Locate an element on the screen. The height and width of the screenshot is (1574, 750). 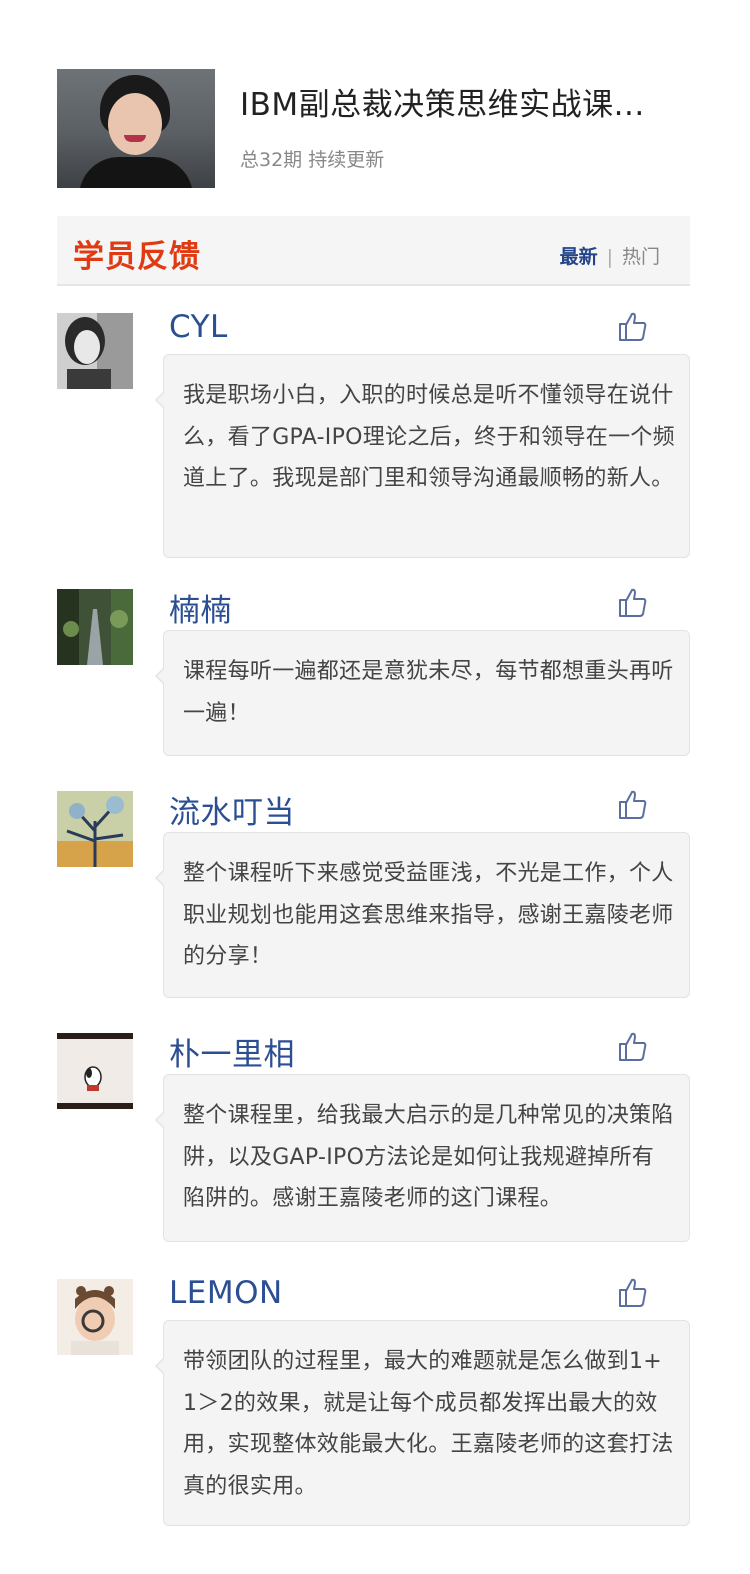
review-bubble: 课程每听一遍都还是意犹未尽，每节都想重头再听一遍！ is located at coordinates (422, 693).